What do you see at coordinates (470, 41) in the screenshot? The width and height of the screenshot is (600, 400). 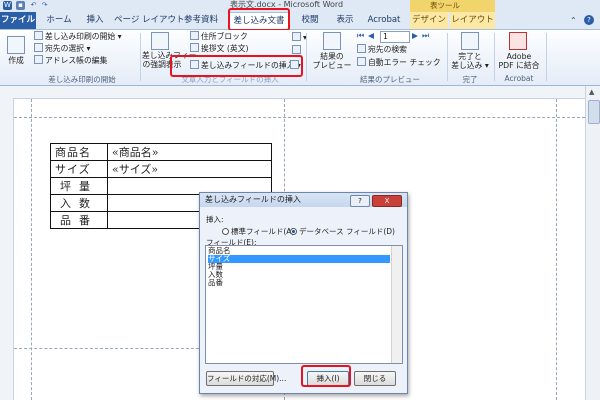 I see `finish-merge-icon` at bounding box center [470, 41].